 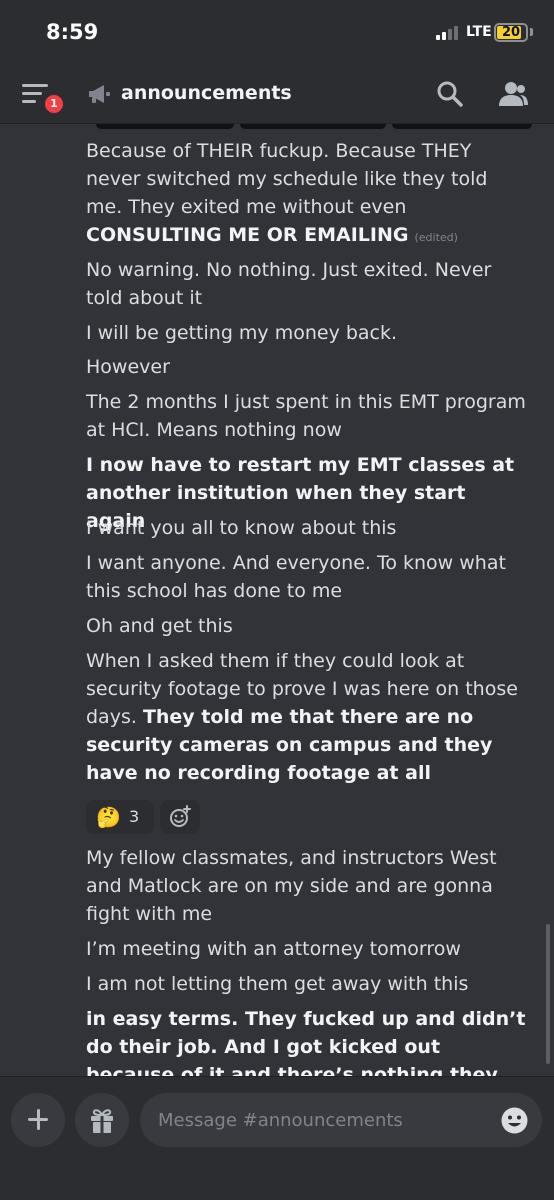 I want to click on message: However, so click(x=306, y=367).